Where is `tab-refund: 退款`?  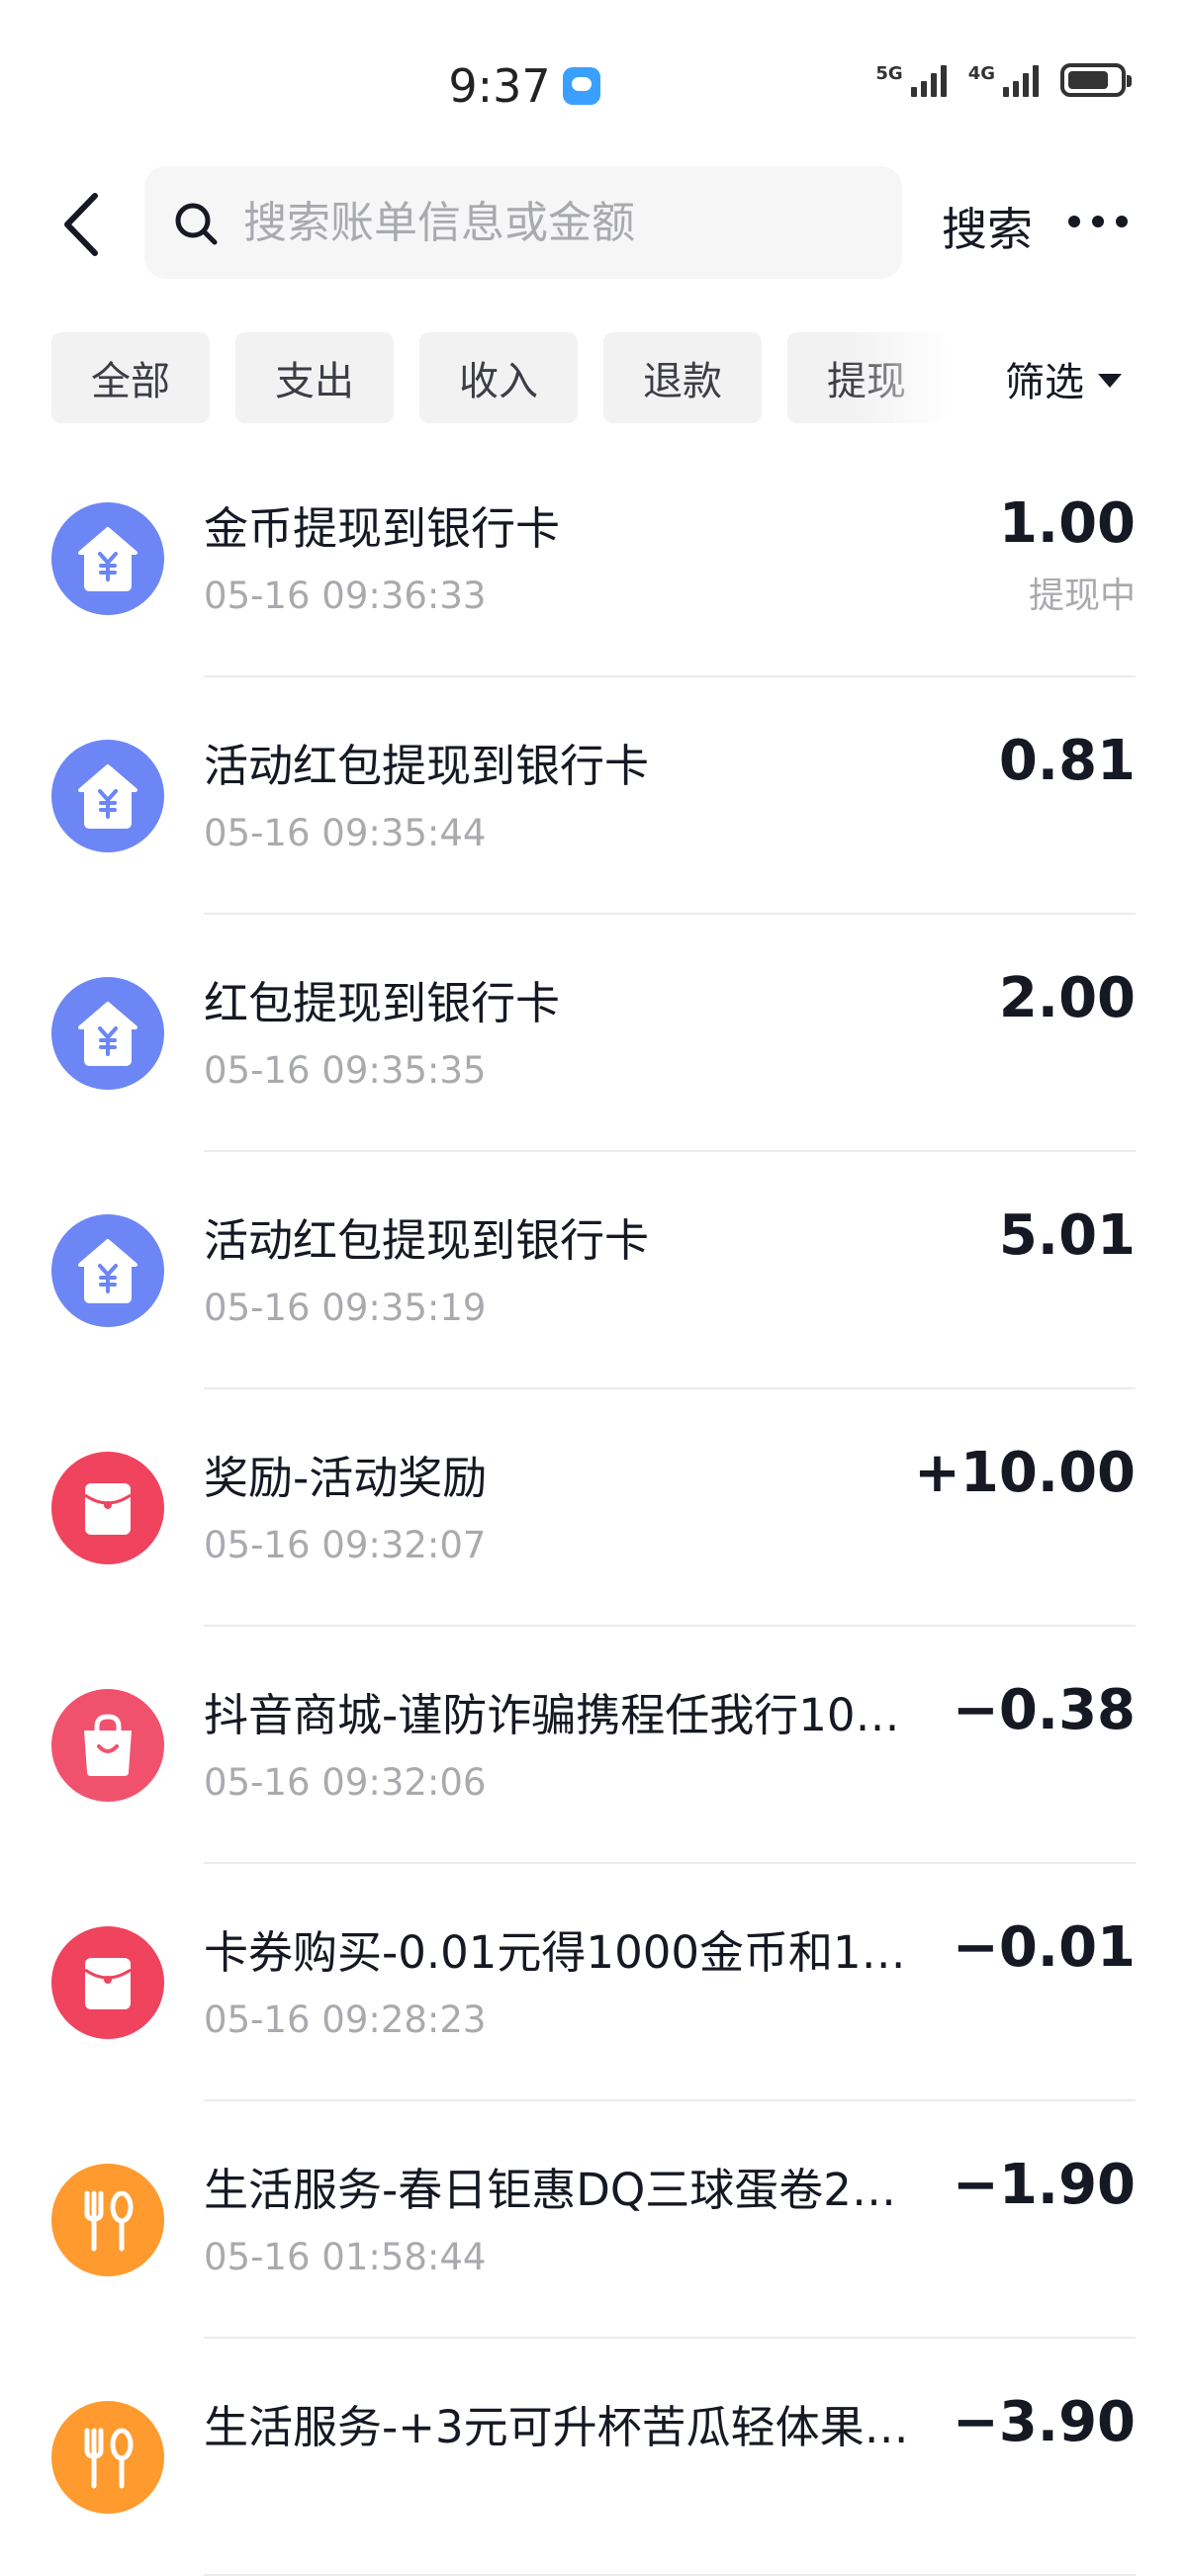 tab-refund: 退款 is located at coordinates (682, 377).